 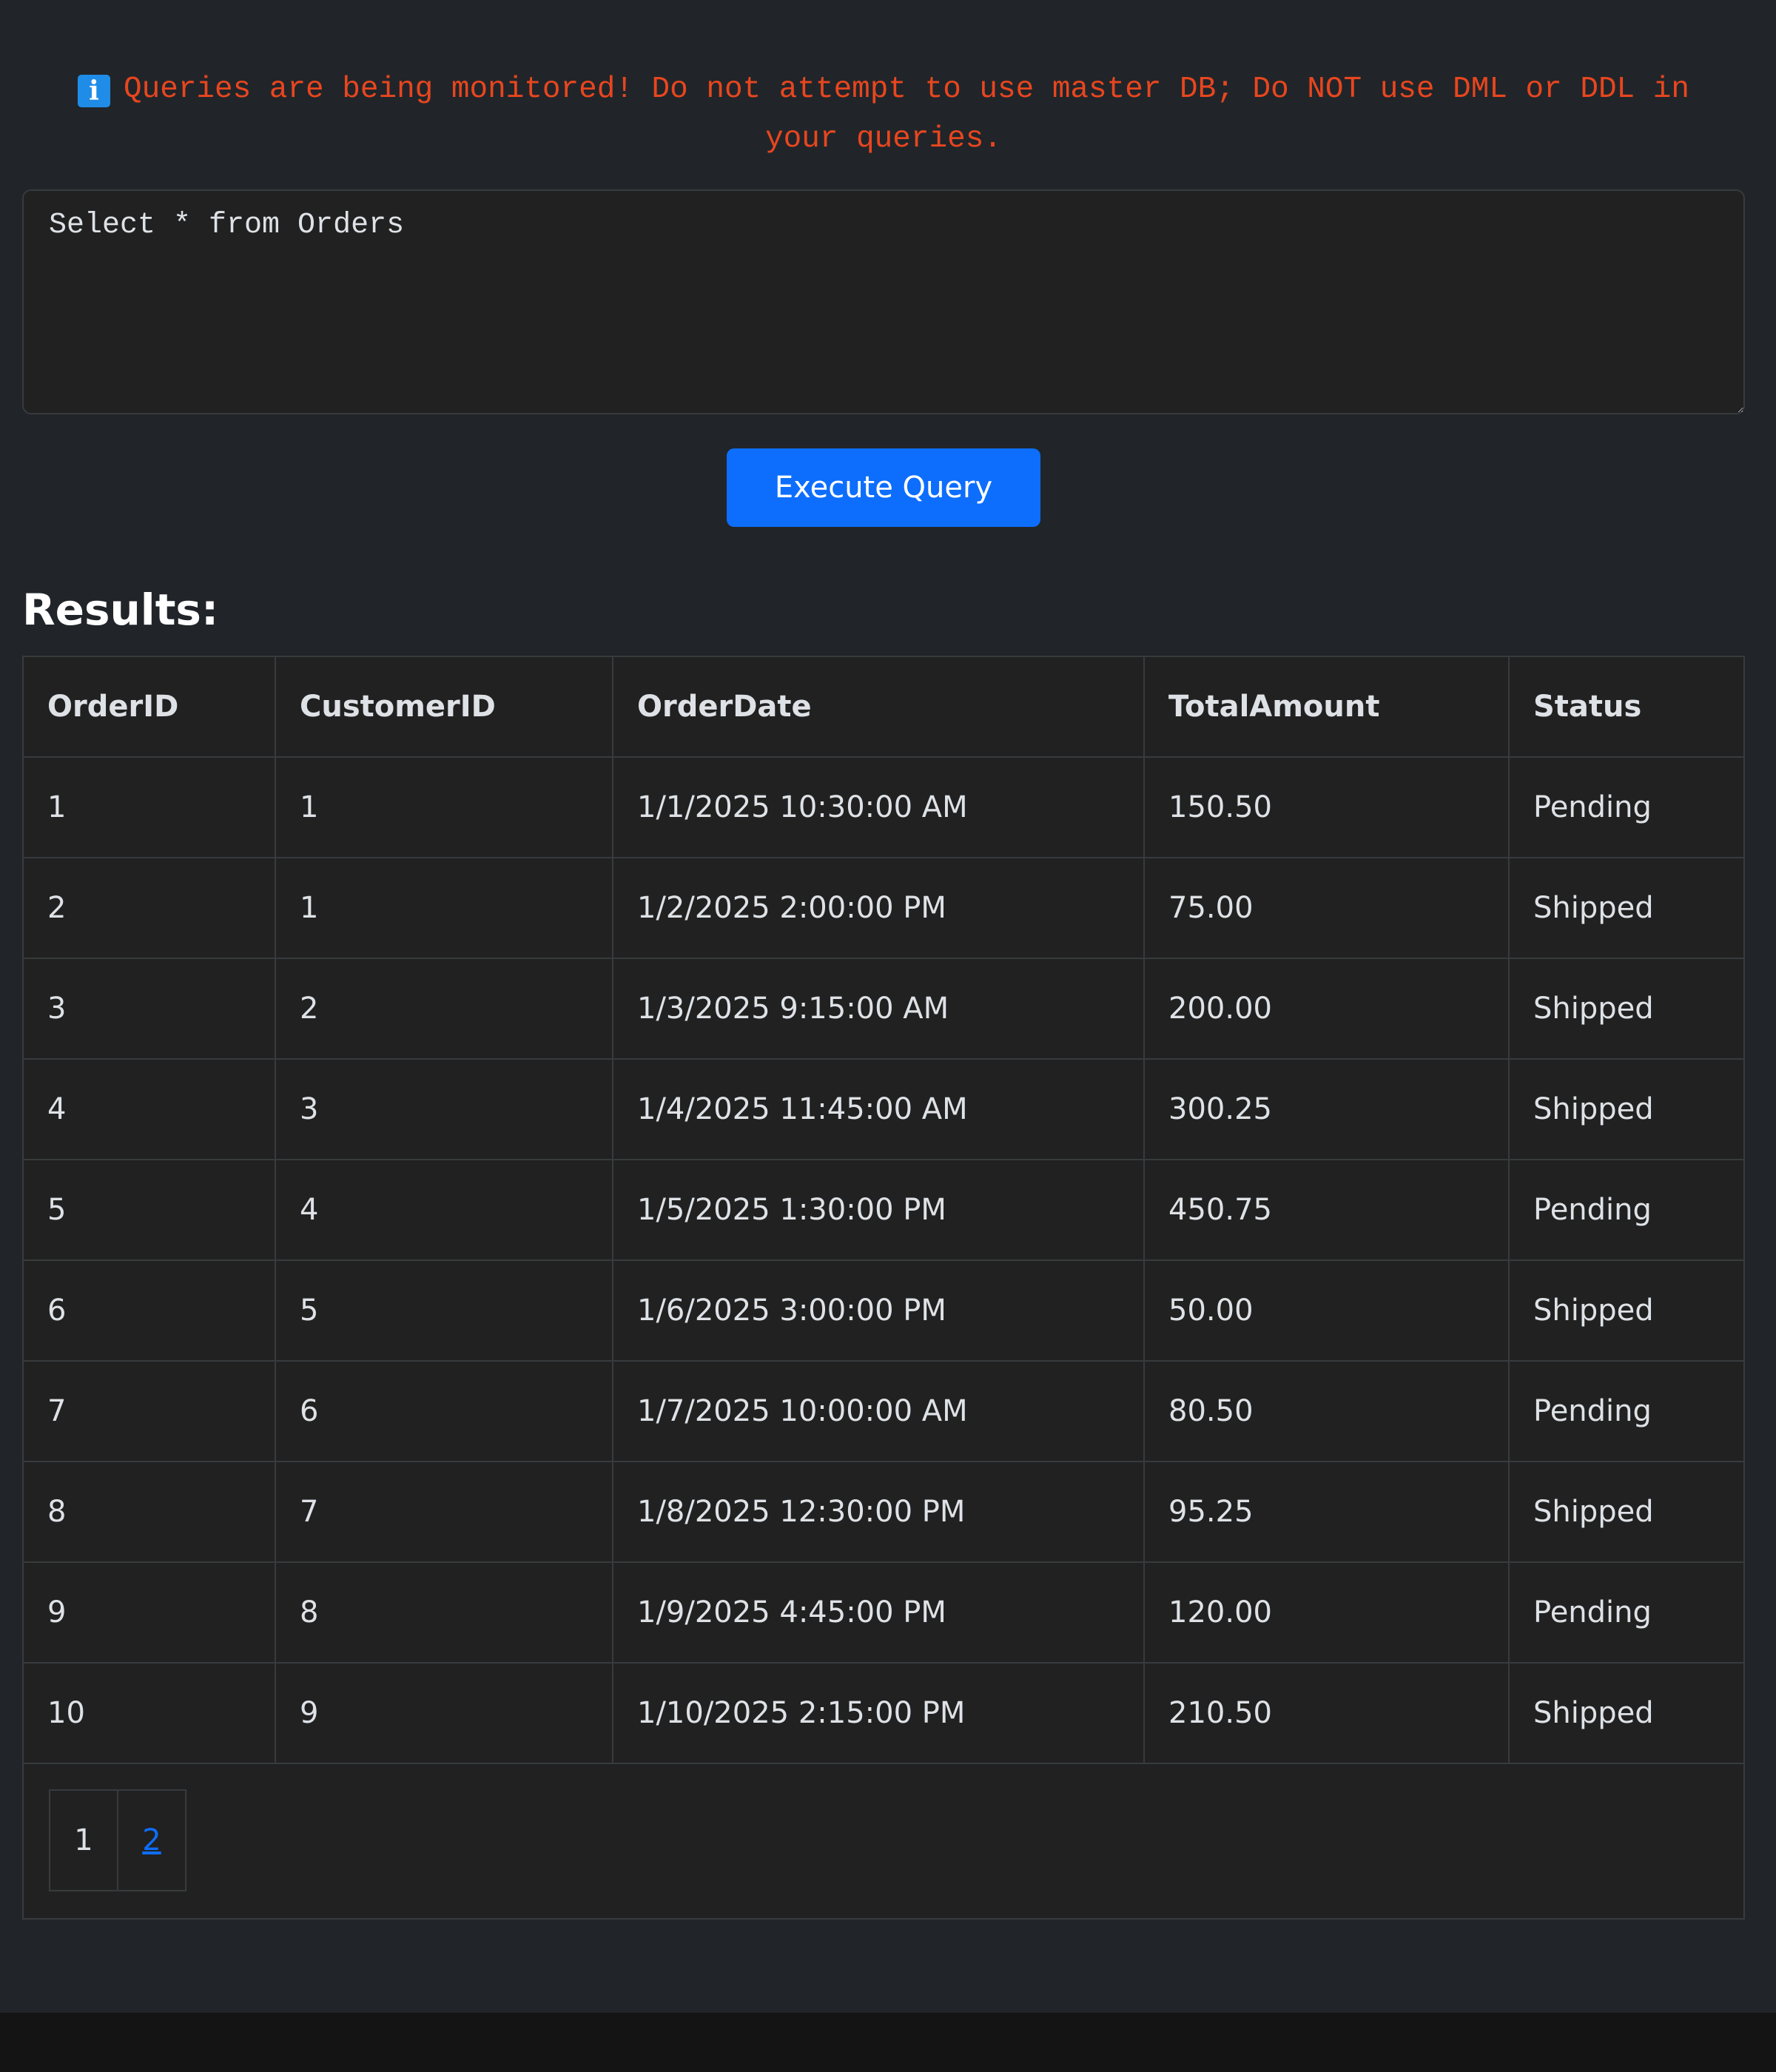 I want to click on table-row: 8 7 1/8/2025 12:30:00 PM 95.25 Shipped, so click(x=883, y=1512).